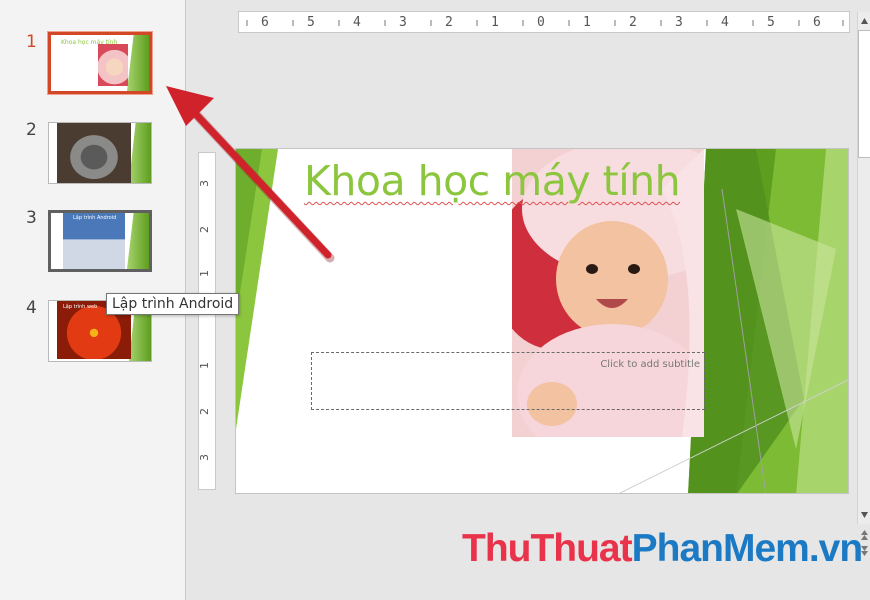 The width and height of the screenshot is (870, 600). What do you see at coordinates (835, 548) in the screenshot?
I see `watermark-part: .vn` at bounding box center [835, 548].